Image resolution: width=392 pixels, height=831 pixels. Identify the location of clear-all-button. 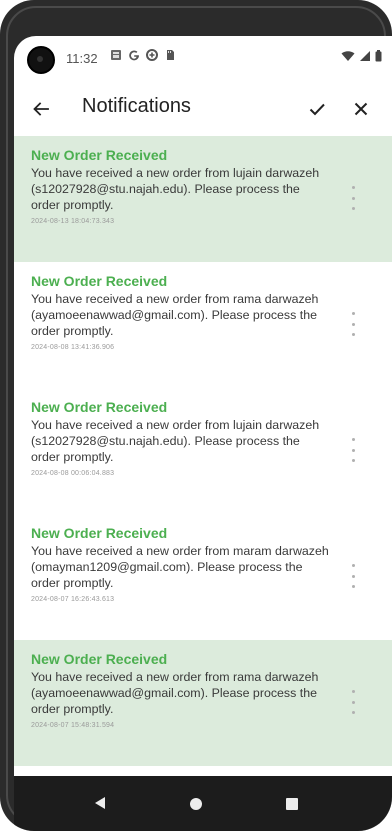
(361, 109).